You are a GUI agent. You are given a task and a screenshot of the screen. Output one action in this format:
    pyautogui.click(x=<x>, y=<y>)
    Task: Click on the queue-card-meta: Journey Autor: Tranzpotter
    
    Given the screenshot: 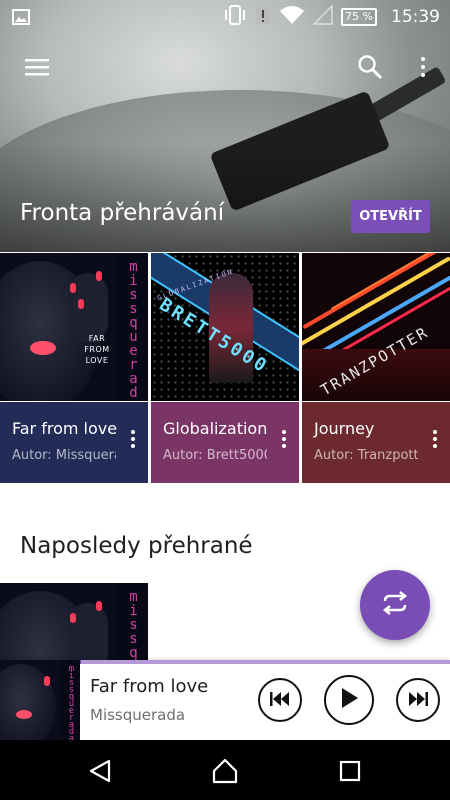 What is the action you would take?
    pyautogui.click(x=376, y=442)
    